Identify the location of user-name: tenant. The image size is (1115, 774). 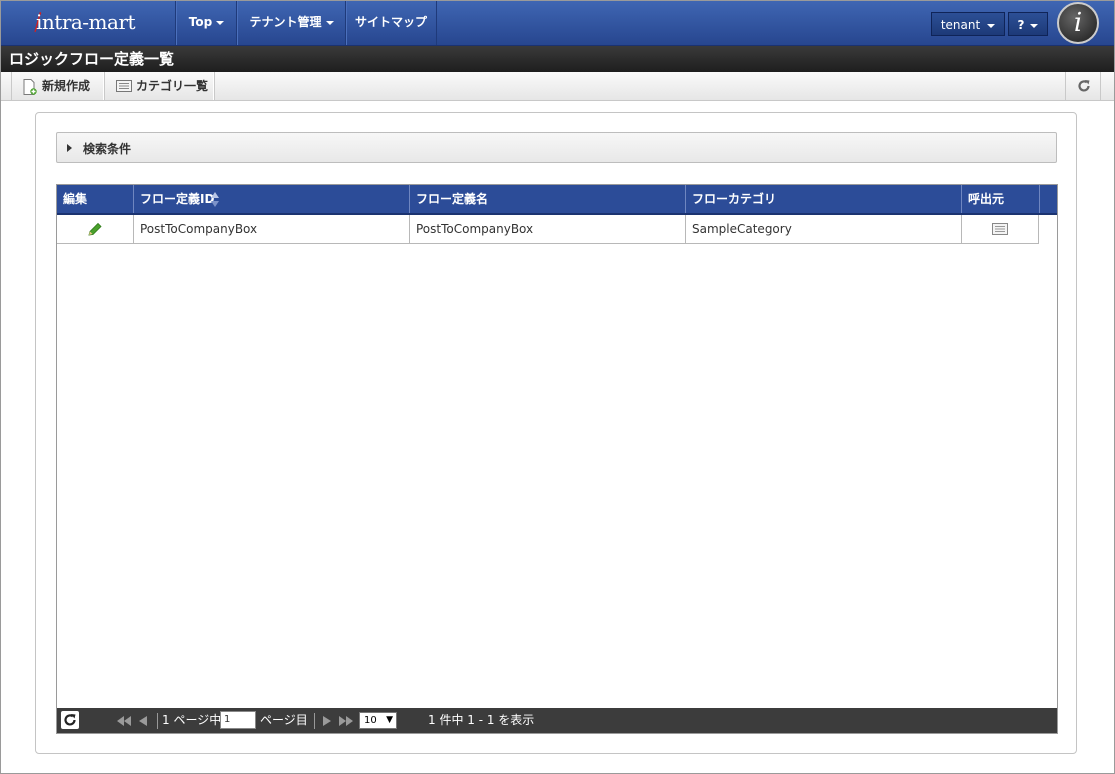
(960, 25).